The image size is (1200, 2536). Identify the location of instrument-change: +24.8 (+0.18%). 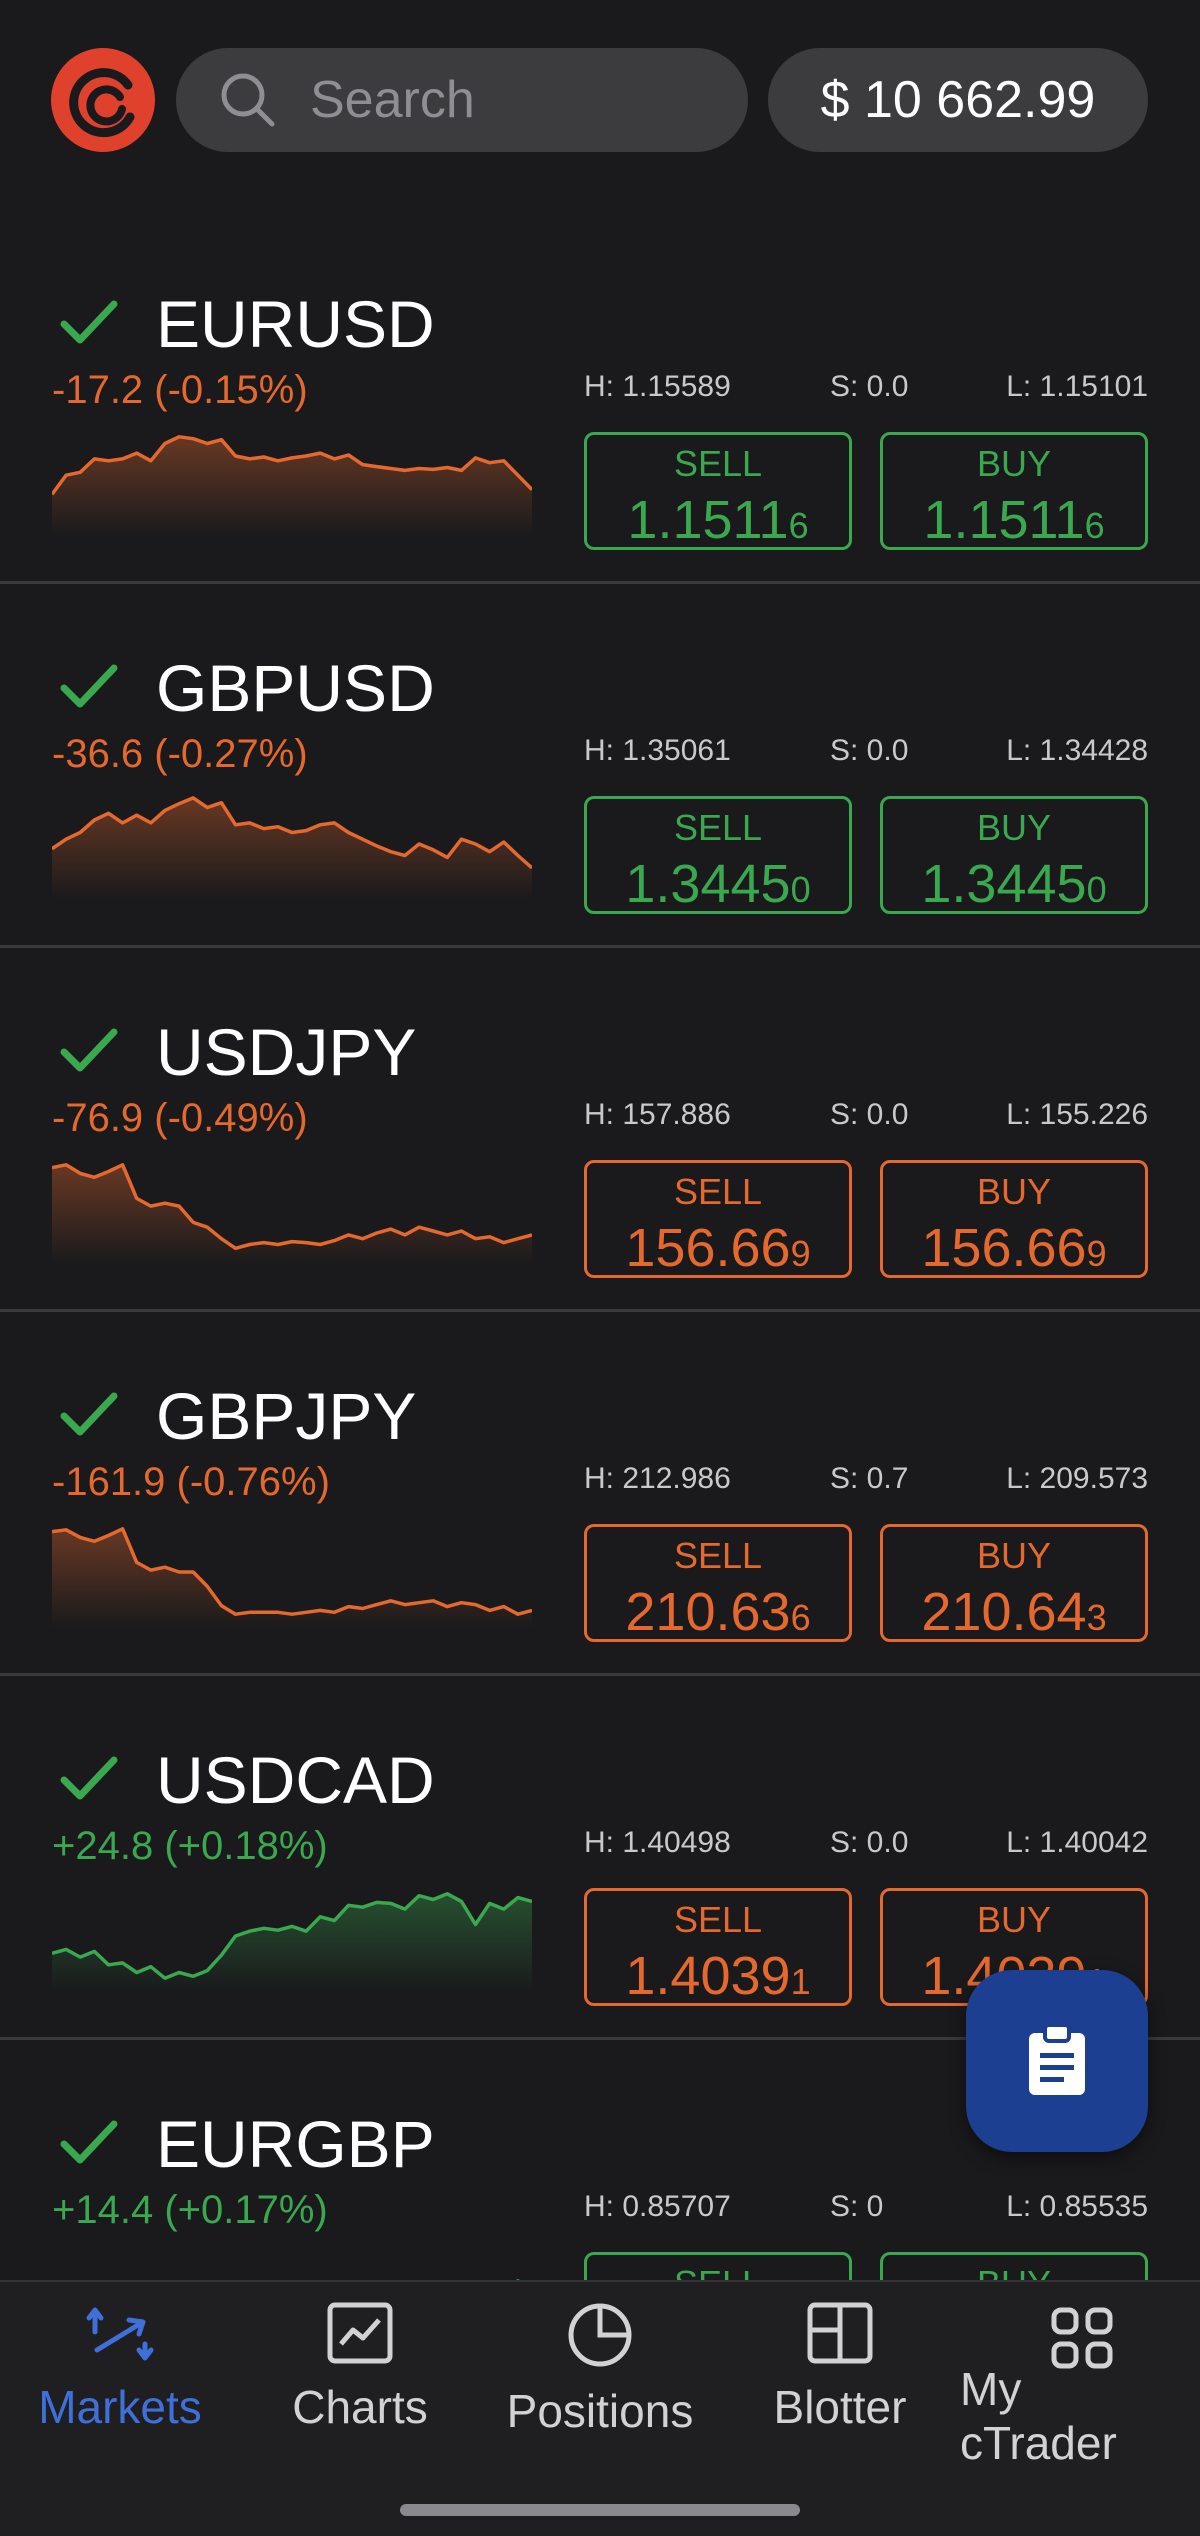
(190, 1846).